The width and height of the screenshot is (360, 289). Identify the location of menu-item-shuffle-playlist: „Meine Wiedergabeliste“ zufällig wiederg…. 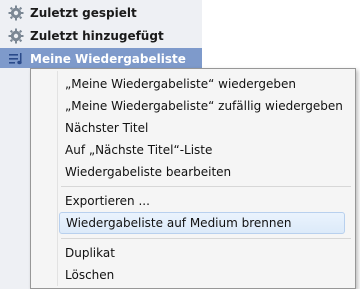
(202, 106).